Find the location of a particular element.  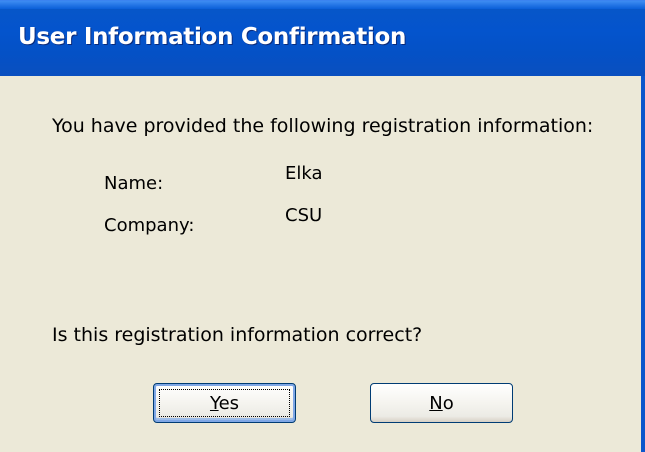

window-title: User Information Confirmation is located at coordinates (212, 37).